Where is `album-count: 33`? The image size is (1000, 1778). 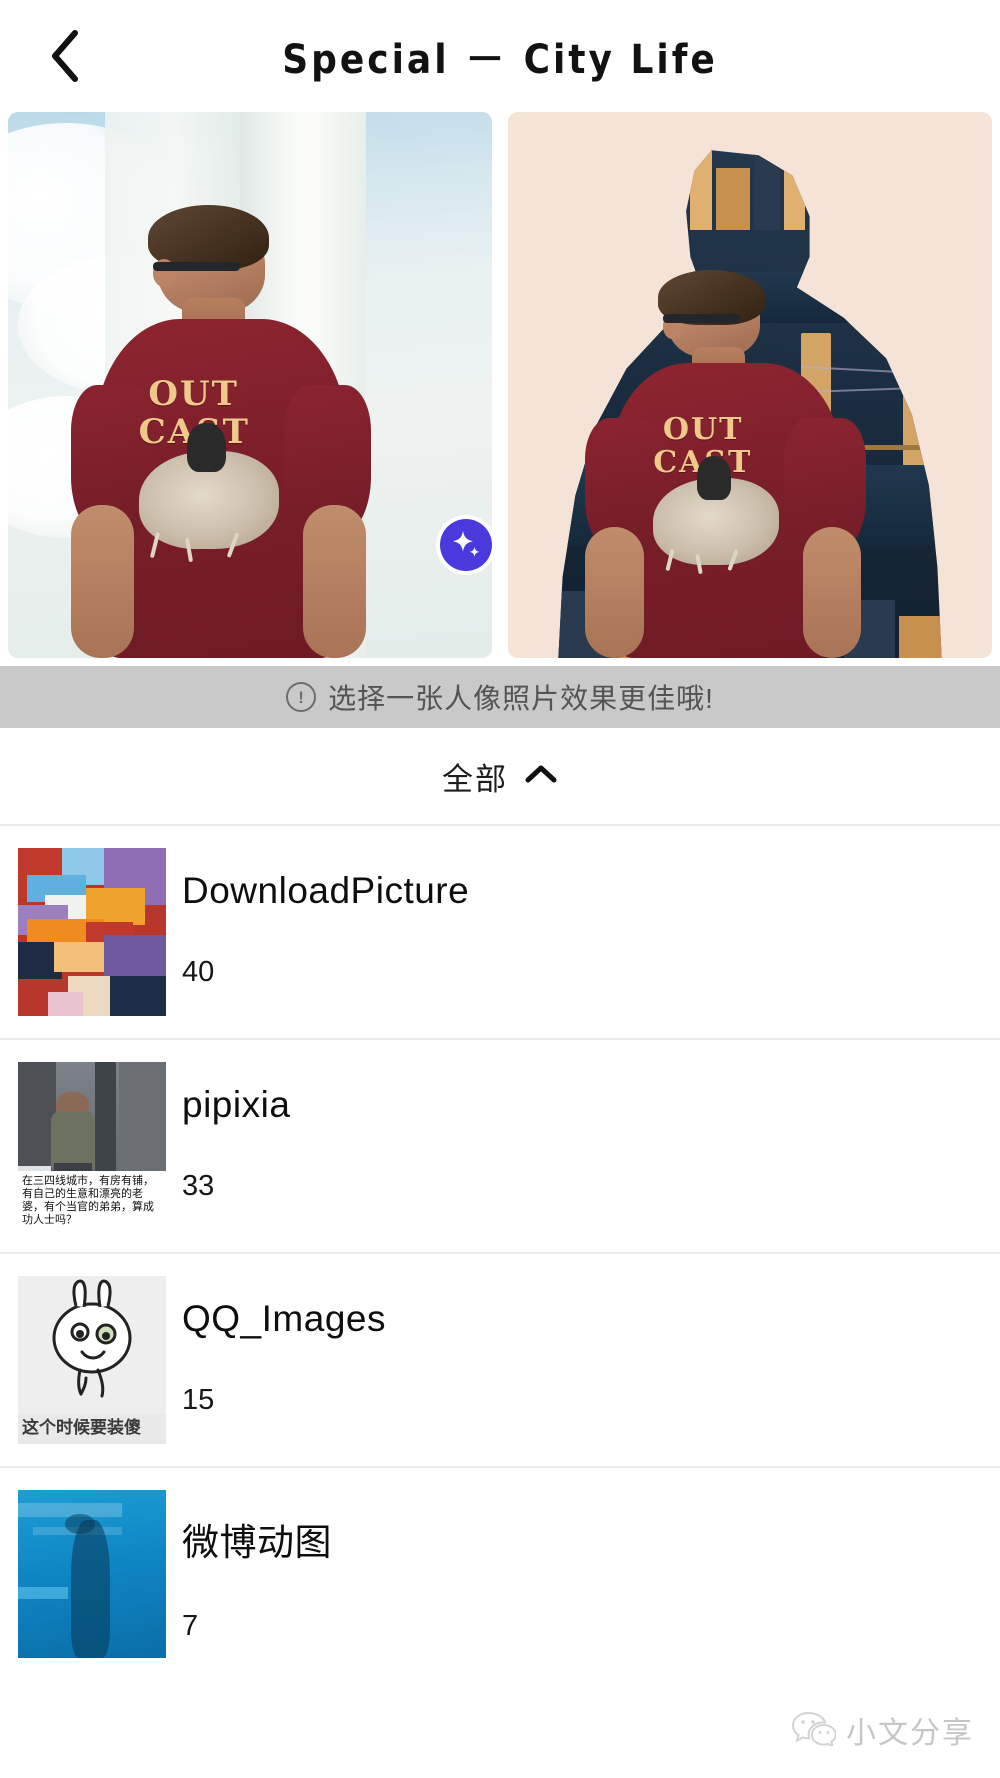 album-count: 33 is located at coordinates (198, 1186).